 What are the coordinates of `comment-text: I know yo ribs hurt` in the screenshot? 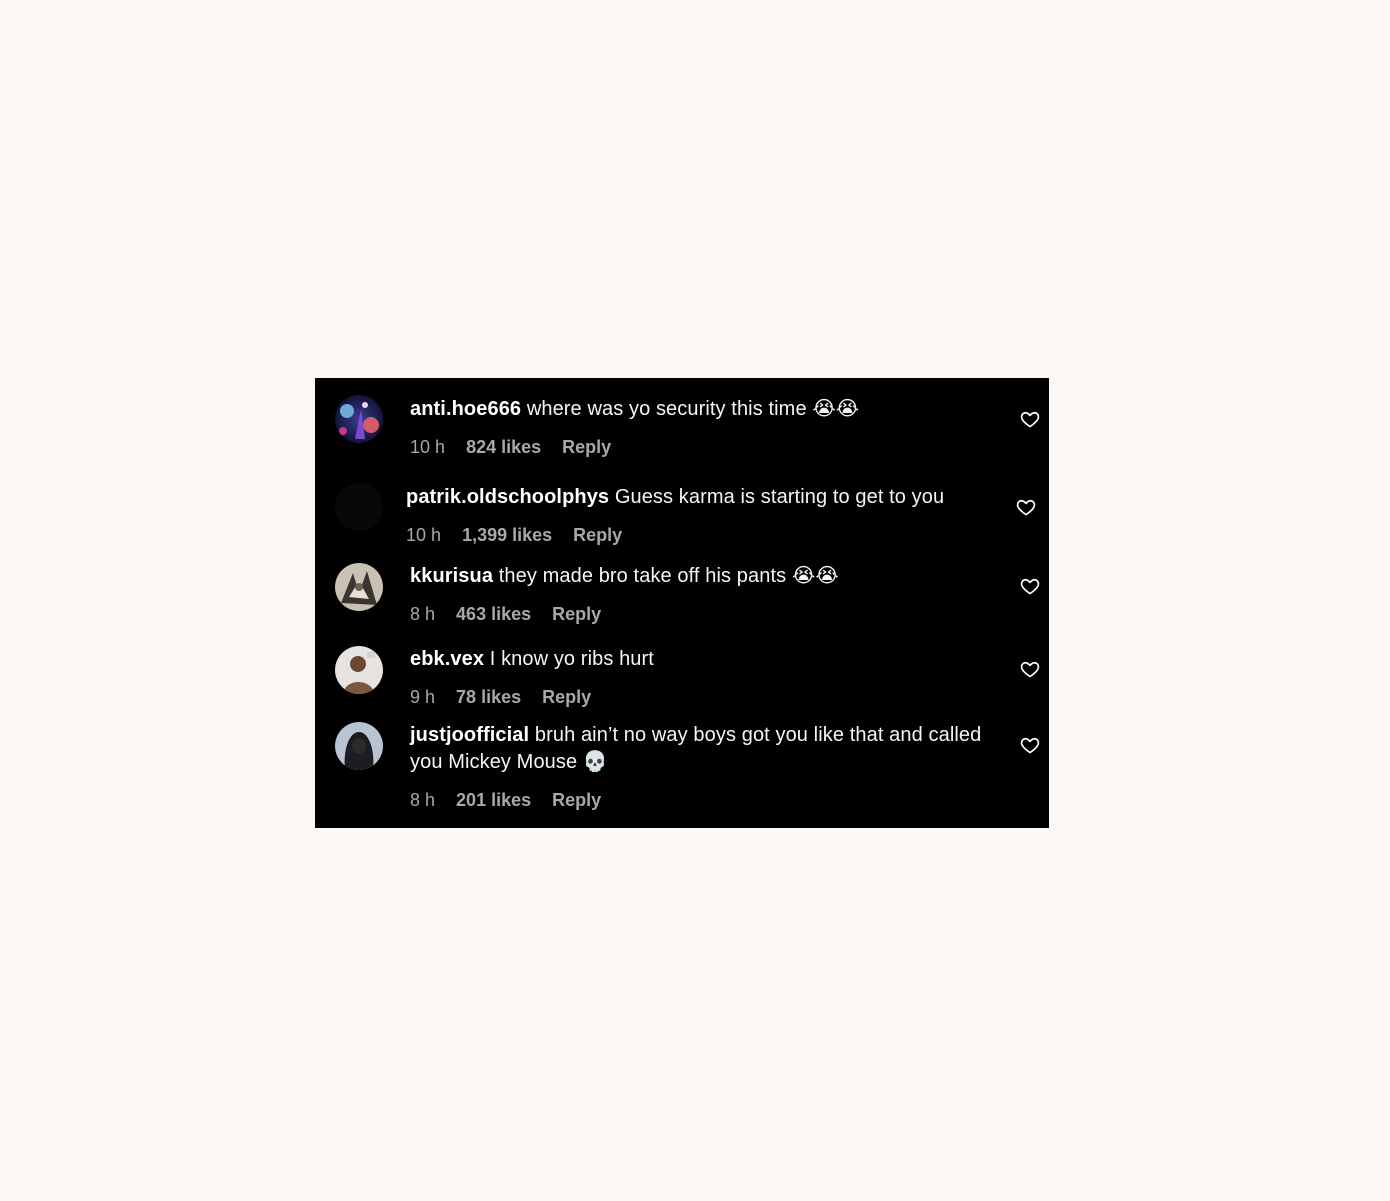 It's located at (571, 659).